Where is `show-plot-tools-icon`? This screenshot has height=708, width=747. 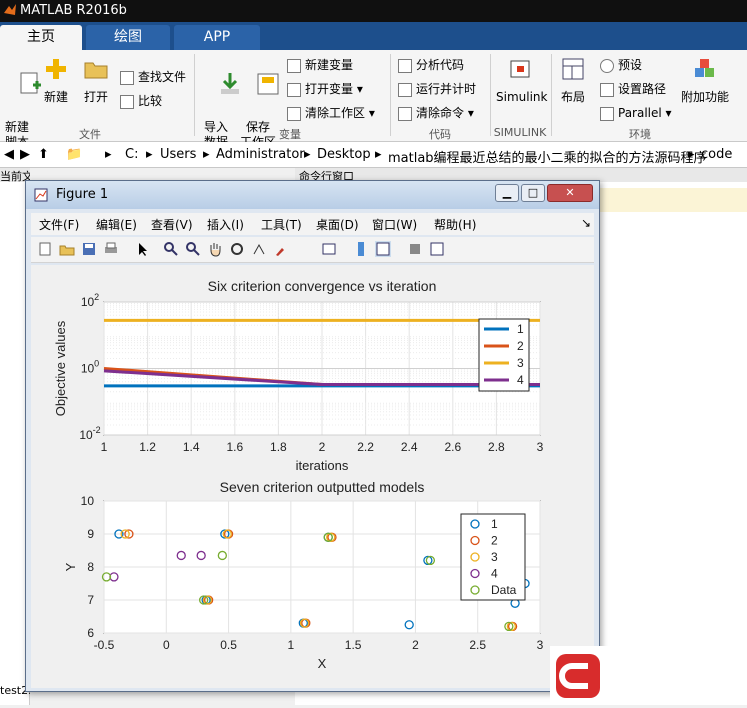
show-plot-tools-icon is located at coordinates (437, 249).